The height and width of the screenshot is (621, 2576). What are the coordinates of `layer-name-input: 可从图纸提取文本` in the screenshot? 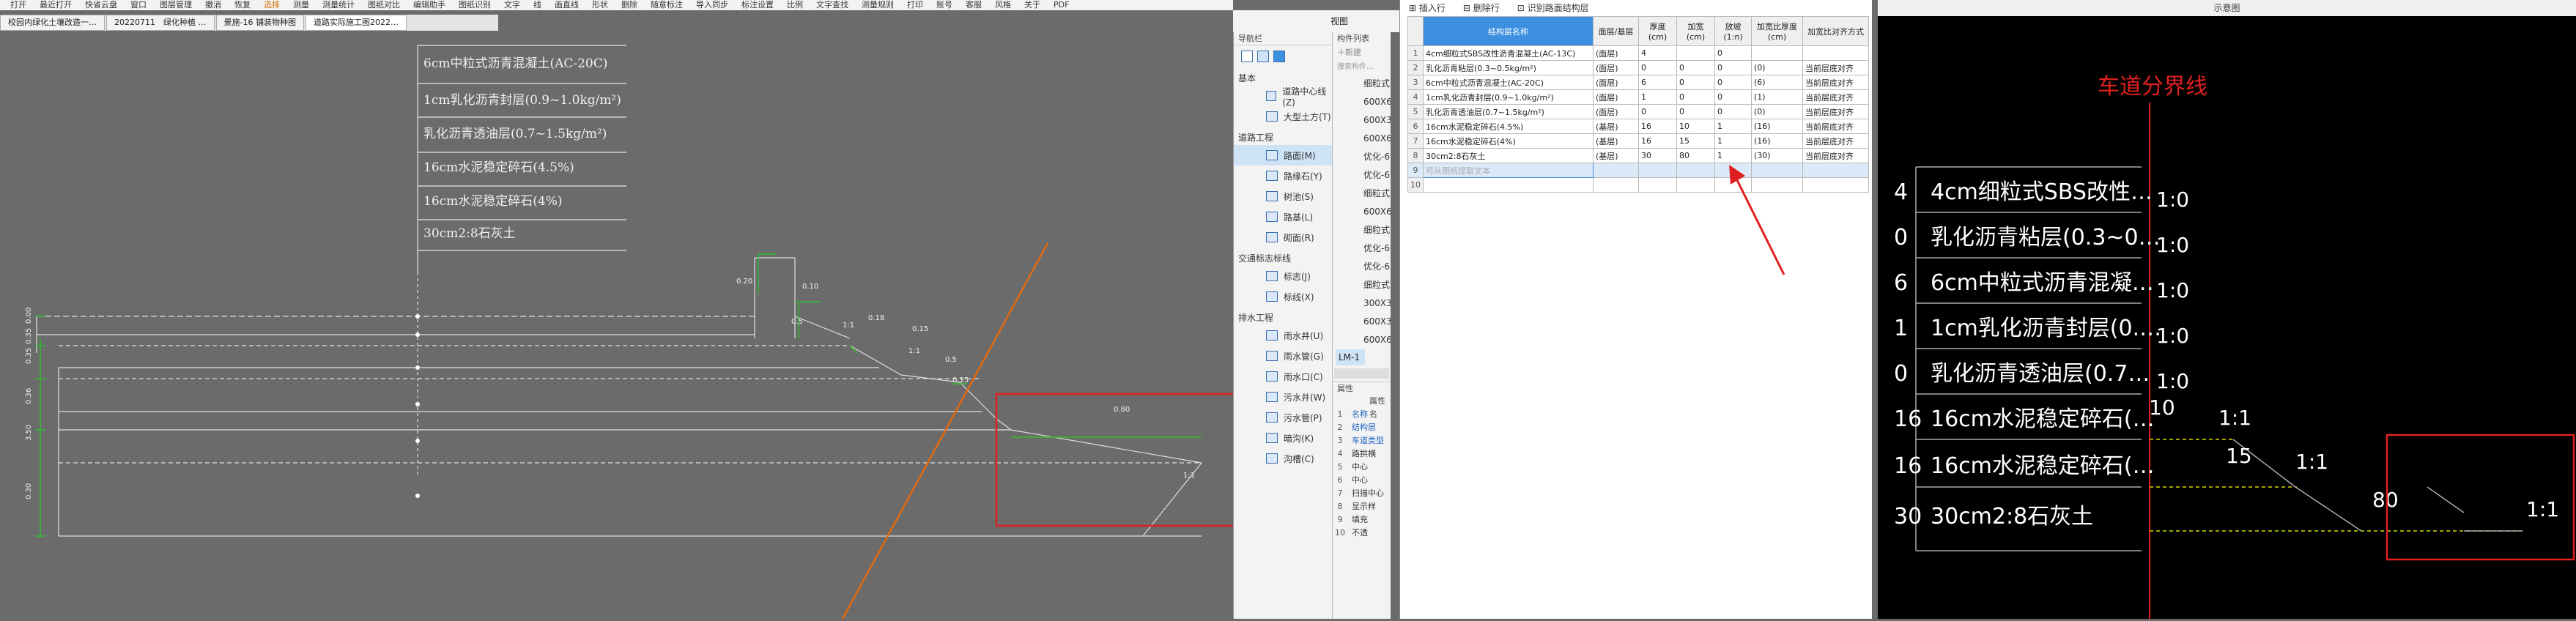 It's located at (1508, 170).